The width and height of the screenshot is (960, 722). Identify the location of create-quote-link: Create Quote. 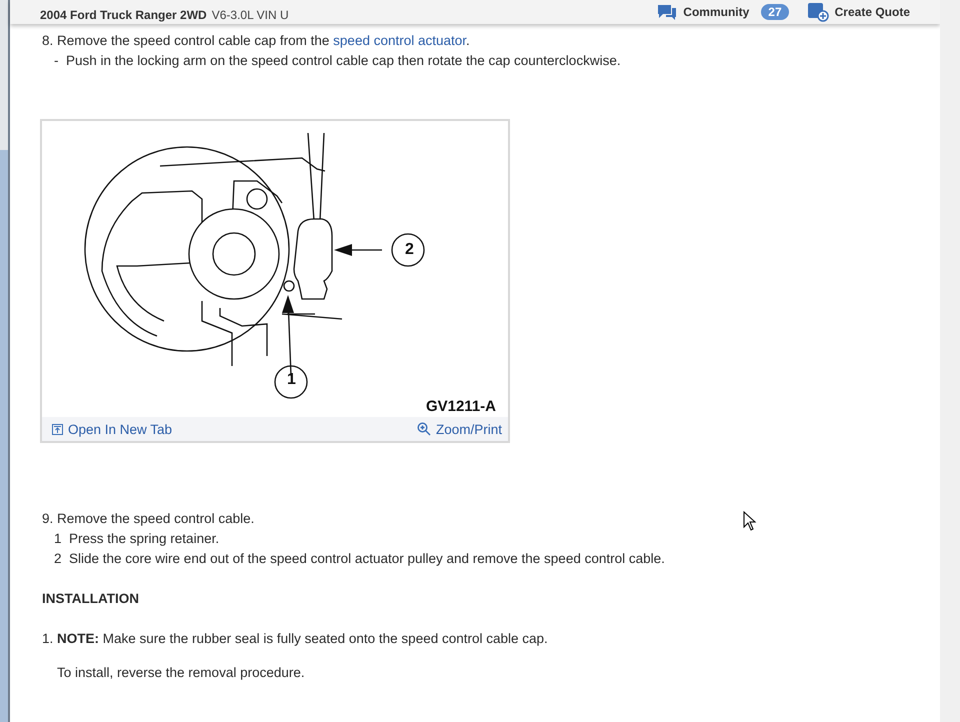
(872, 12).